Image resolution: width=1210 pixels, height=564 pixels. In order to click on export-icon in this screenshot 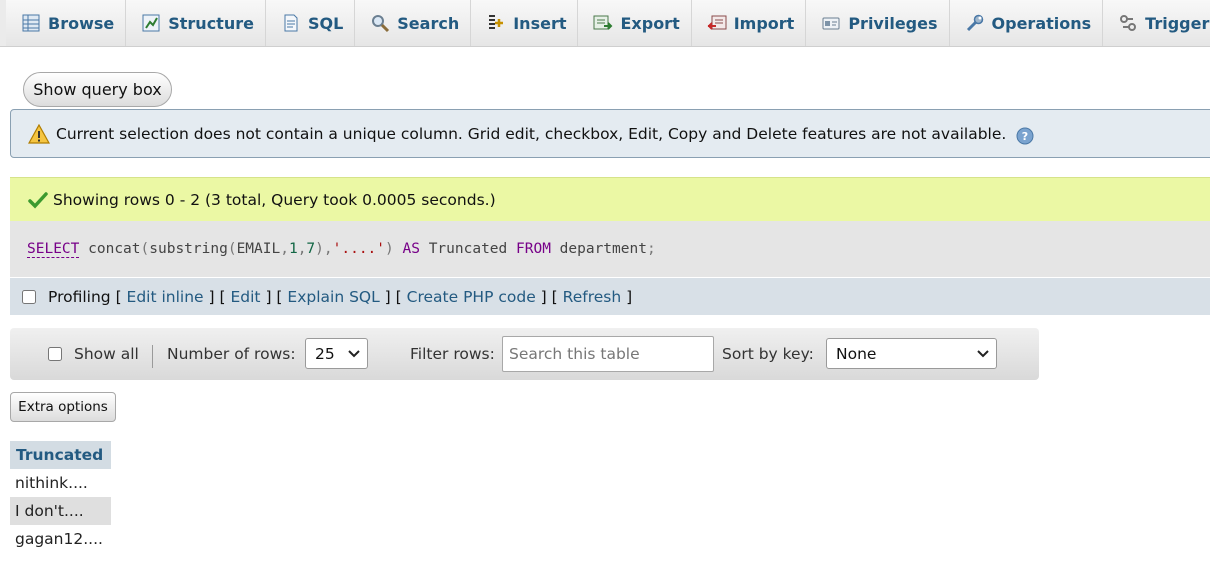, I will do `click(603, 23)`.